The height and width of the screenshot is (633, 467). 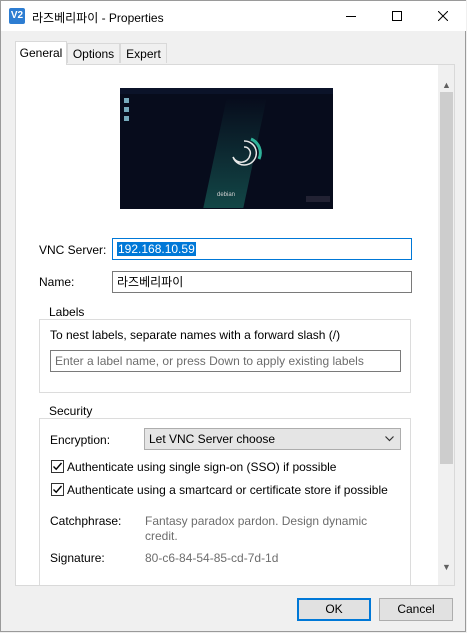 What do you see at coordinates (212, 439) in the screenshot?
I see `encryption-value: Let VNC Server choose` at bounding box center [212, 439].